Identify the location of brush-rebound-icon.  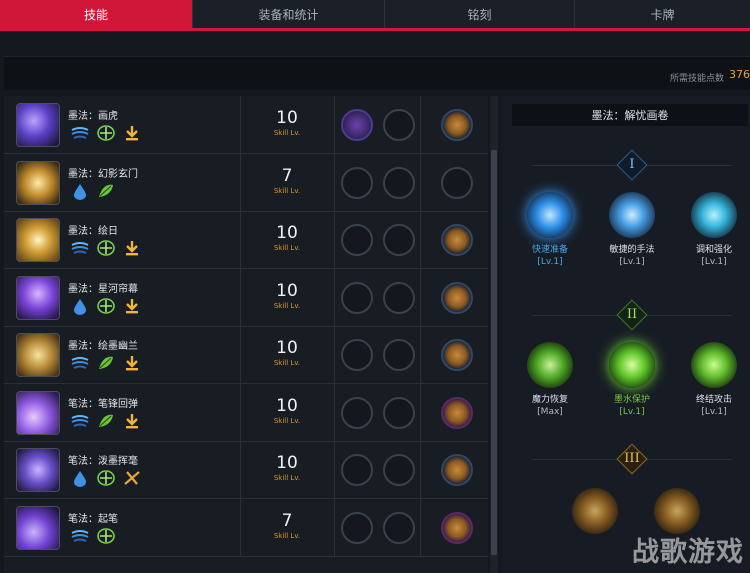
(38, 412).